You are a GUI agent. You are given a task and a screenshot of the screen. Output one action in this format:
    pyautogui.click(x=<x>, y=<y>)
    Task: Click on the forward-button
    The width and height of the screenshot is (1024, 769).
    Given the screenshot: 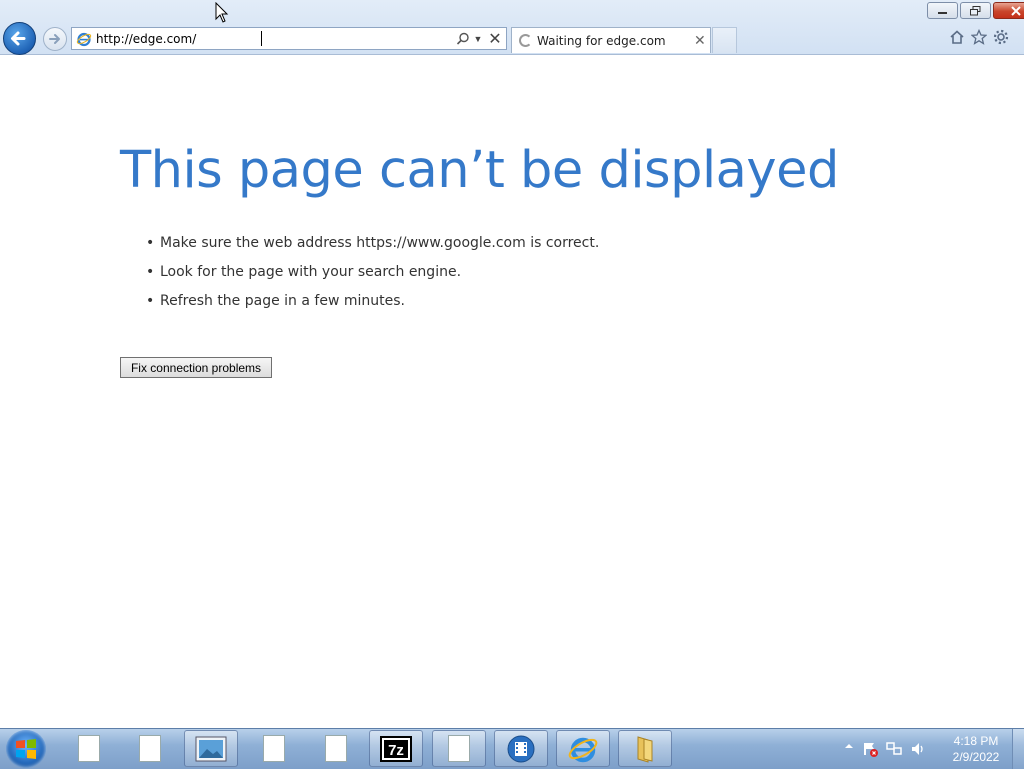 What is the action you would take?
    pyautogui.click(x=55, y=39)
    